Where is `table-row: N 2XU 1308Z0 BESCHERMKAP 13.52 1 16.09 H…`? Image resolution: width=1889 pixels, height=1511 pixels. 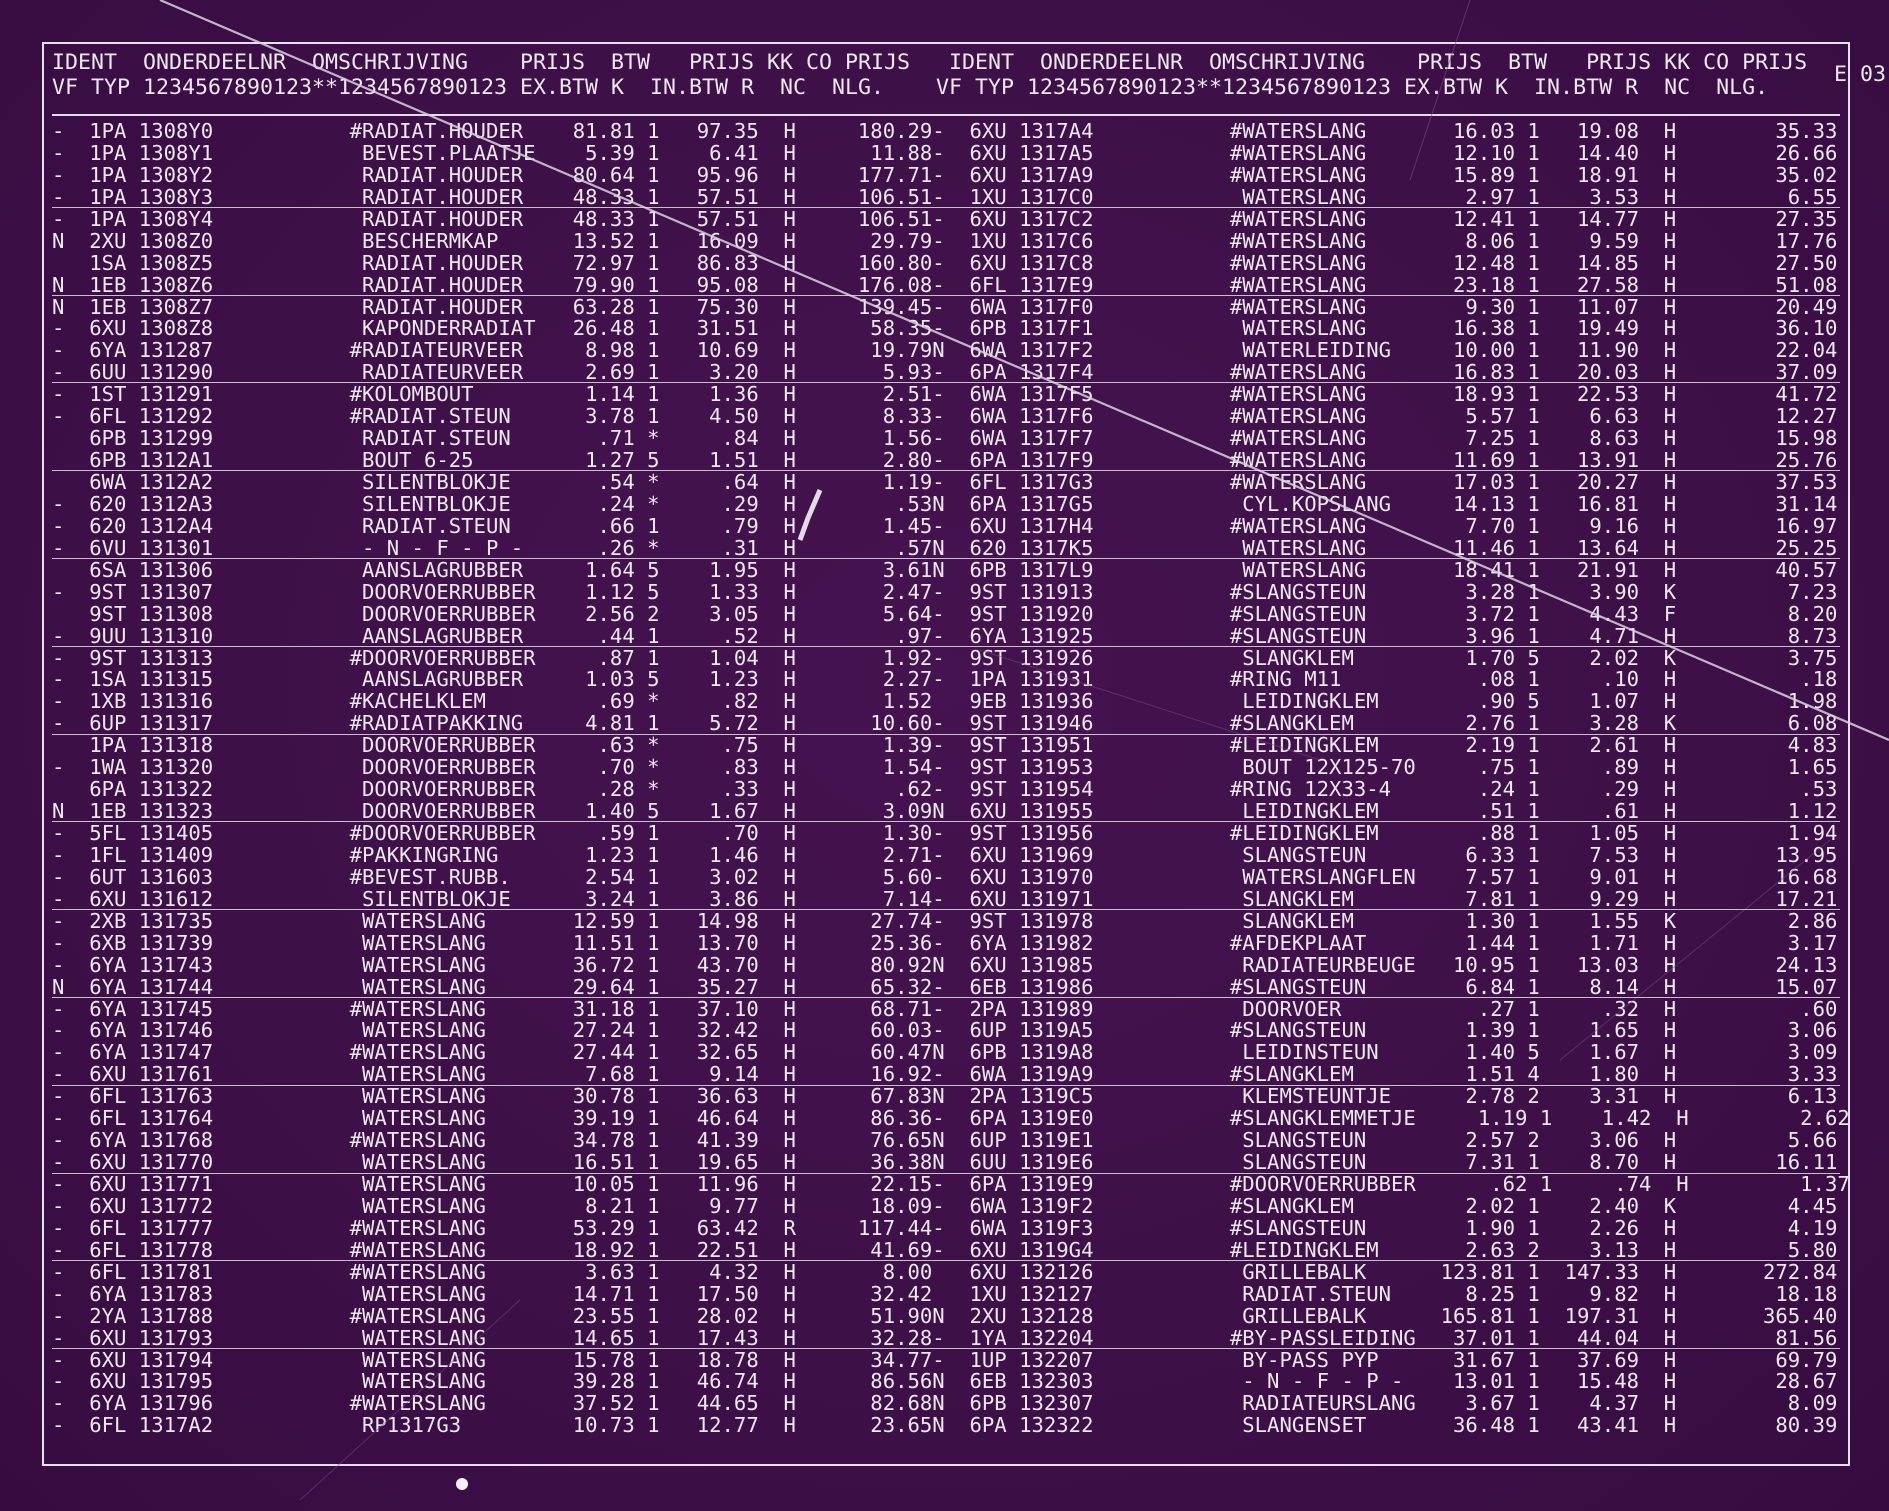 table-row: N 2XU 1308Z0 BESCHERMKAP 13.52 1 16.09 H… is located at coordinates (945, 240).